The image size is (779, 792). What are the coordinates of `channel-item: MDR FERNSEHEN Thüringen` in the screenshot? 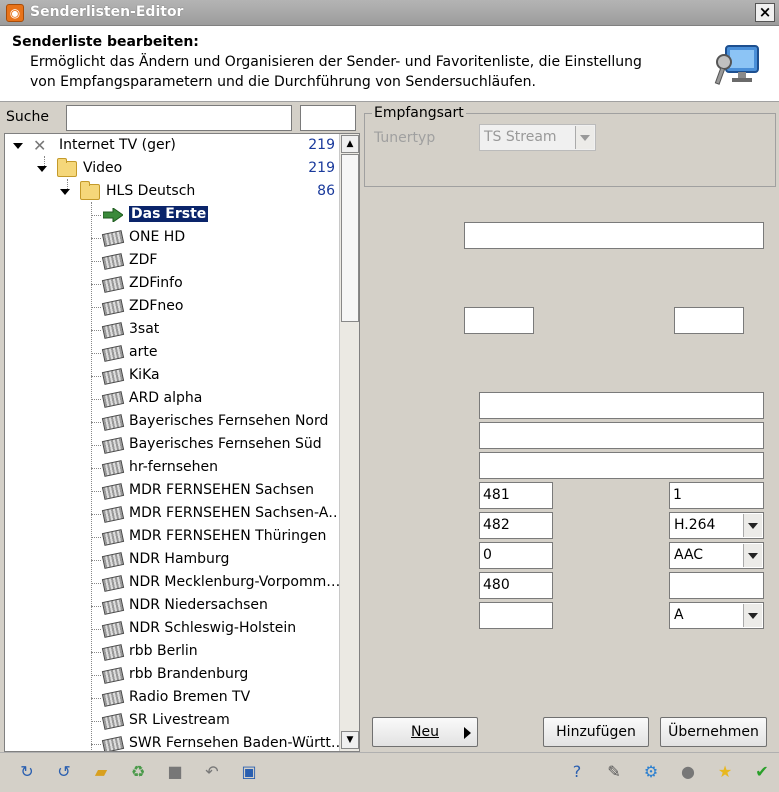 It's located at (172, 537).